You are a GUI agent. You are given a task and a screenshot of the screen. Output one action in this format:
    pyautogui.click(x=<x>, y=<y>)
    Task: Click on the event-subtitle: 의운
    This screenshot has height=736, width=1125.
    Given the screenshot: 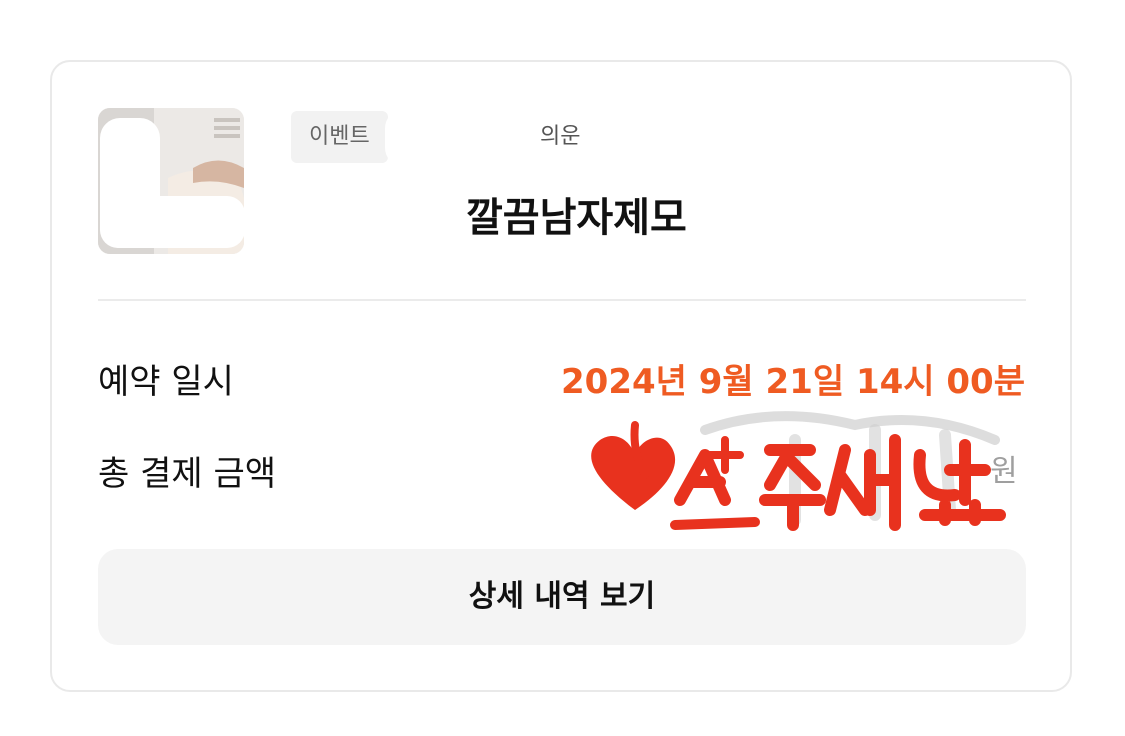 What is the action you would take?
    pyautogui.click(x=560, y=136)
    